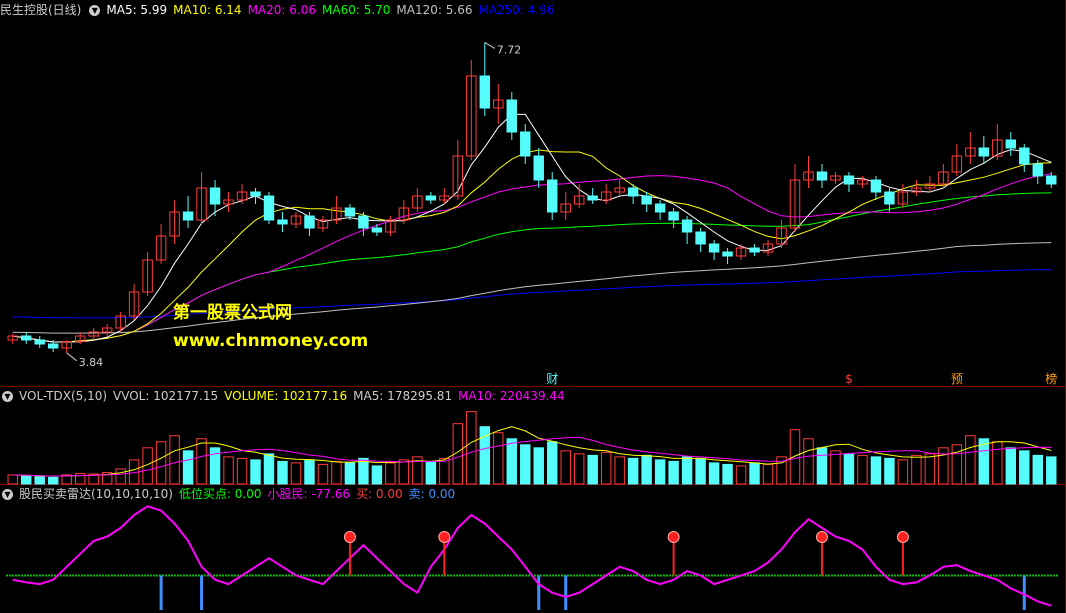 This screenshot has width=1066, height=613. Describe the element at coordinates (490, 45) in the screenshot. I see `high-pointer` at that location.